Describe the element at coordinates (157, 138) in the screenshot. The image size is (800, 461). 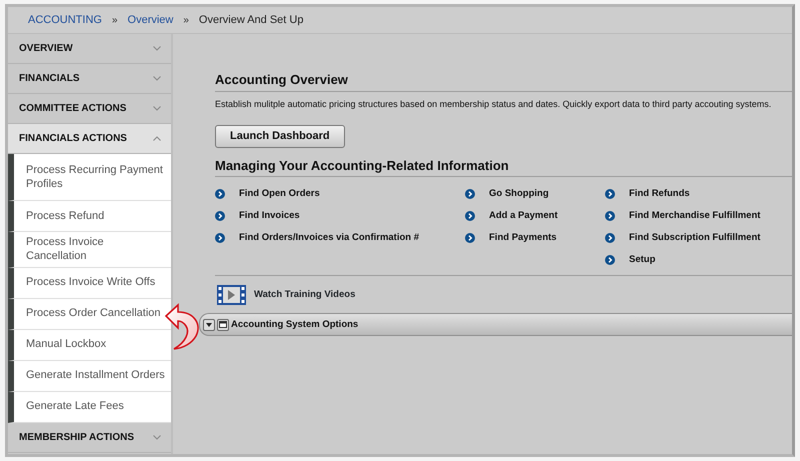
I see `chevron-up-icon` at that location.